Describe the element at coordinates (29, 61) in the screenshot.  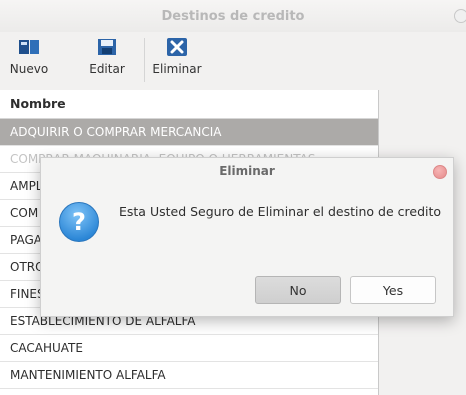
I see `new-button: Nuevo` at that location.